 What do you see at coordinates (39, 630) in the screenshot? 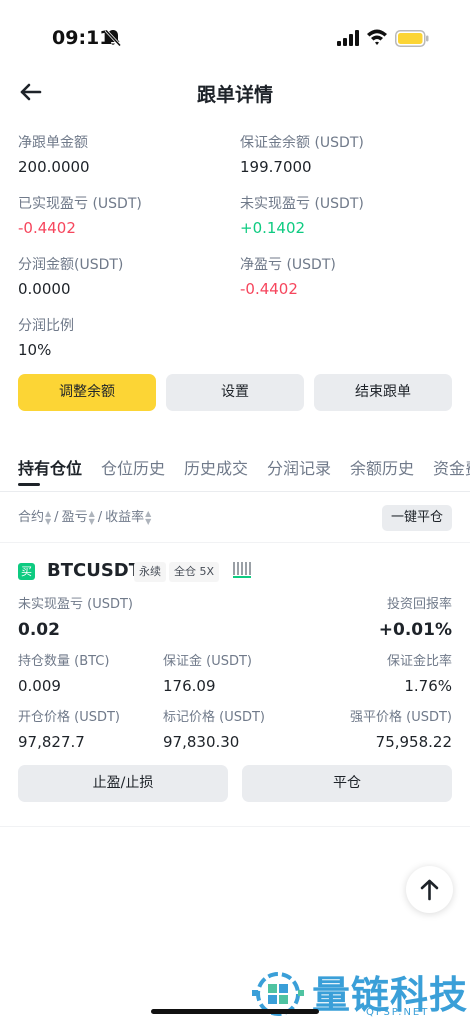
I see `unrealized-pnl-value: 0.02` at bounding box center [39, 630].